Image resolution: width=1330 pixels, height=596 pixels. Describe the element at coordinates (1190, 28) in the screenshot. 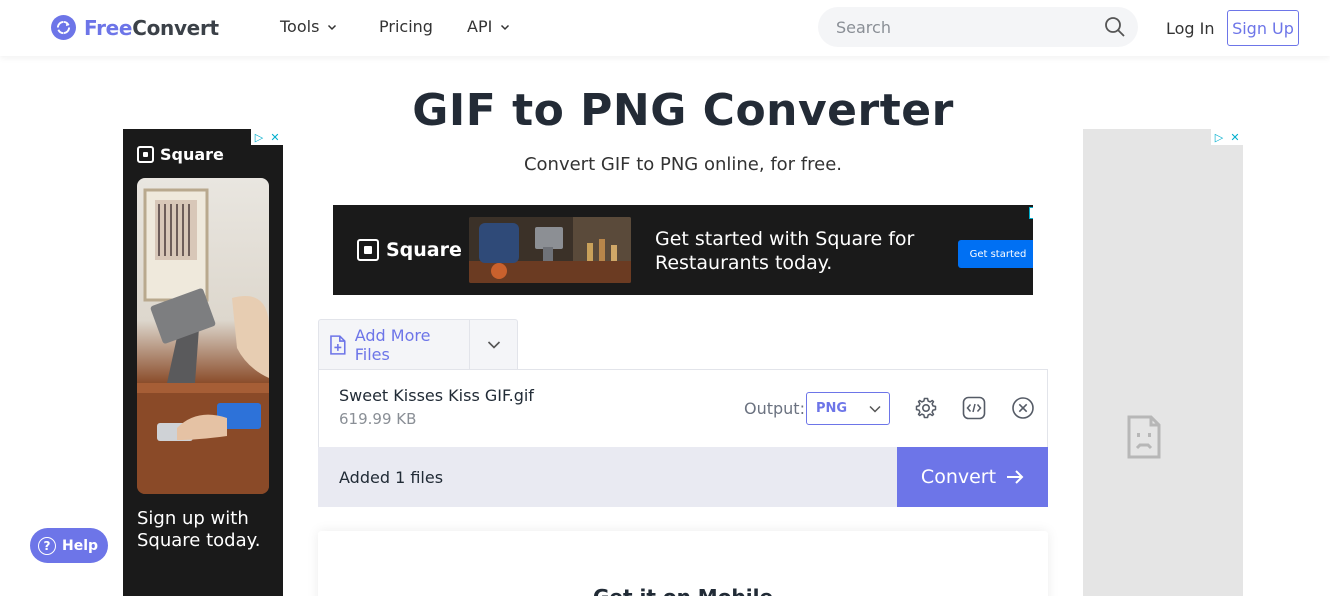

I see `login-link: Log In` at that location.